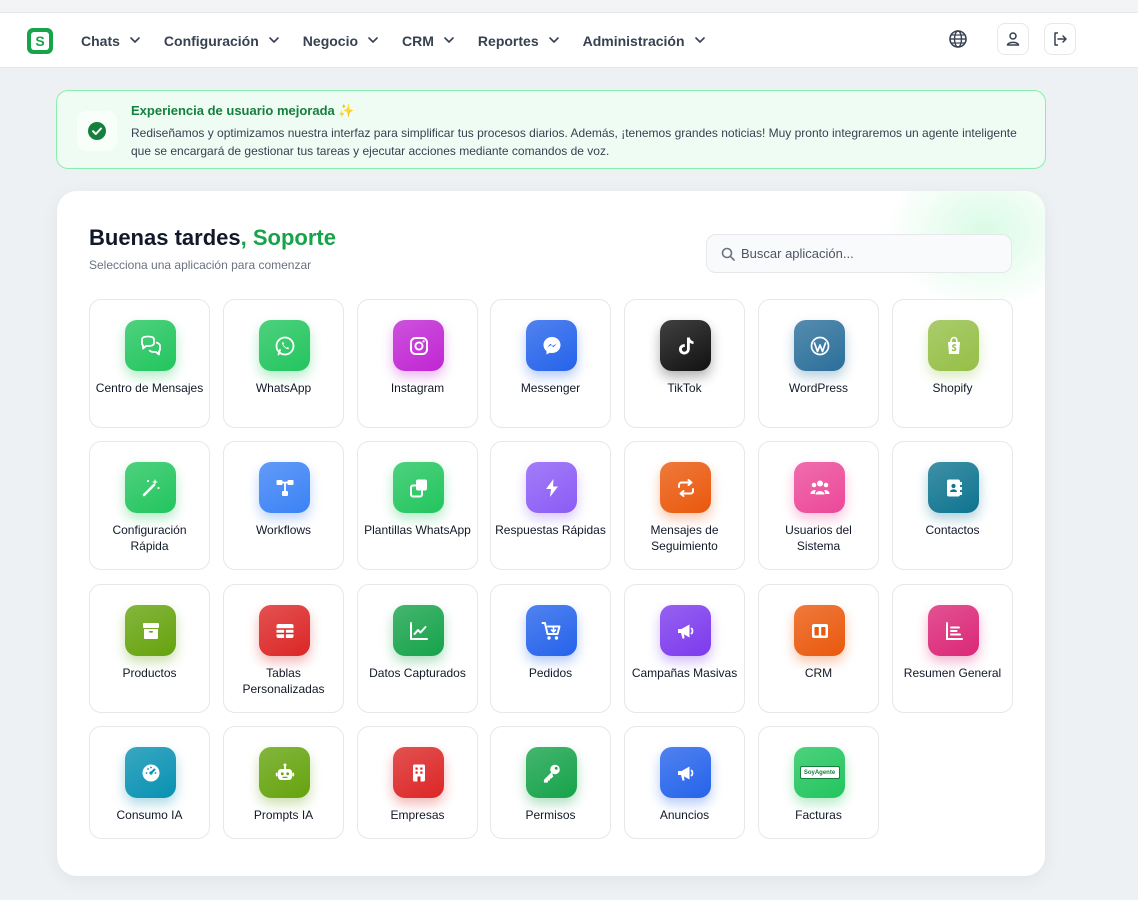 Image resolution: width=1138 pixels, height=900 pixels. I want to click on notice-title: Experiencia de usuario mejorada ✨, so click(243, 110).